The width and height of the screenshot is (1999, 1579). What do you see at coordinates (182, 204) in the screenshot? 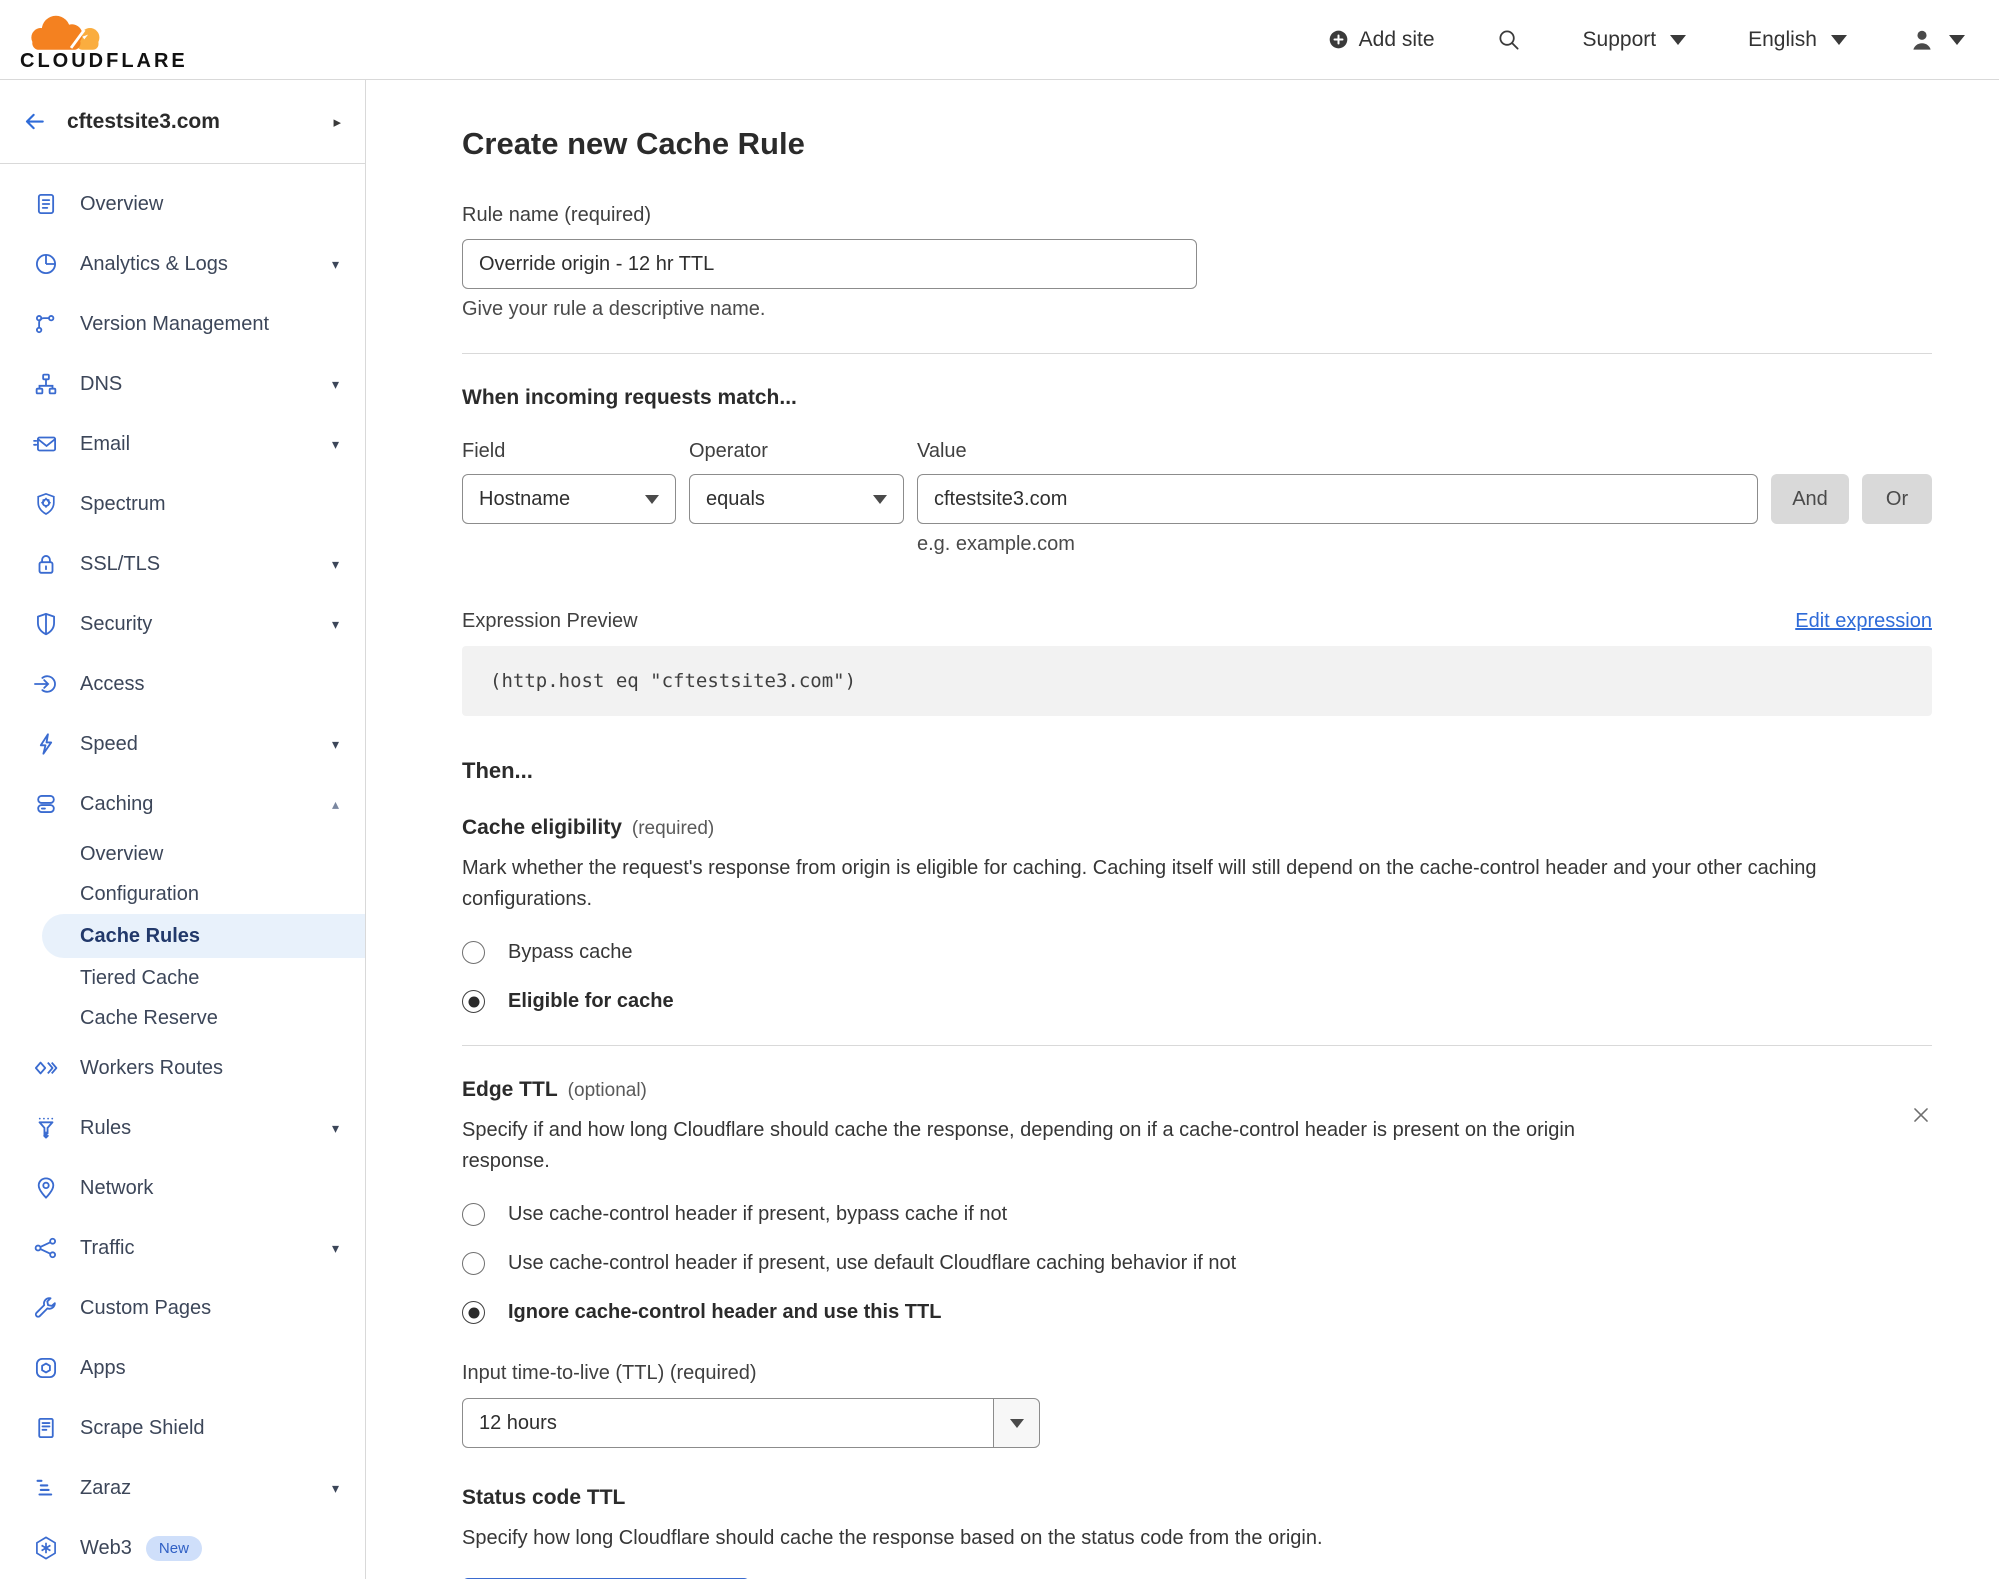
I see `sidebar-item-overview: Overview` at bounding box center [182, 204].